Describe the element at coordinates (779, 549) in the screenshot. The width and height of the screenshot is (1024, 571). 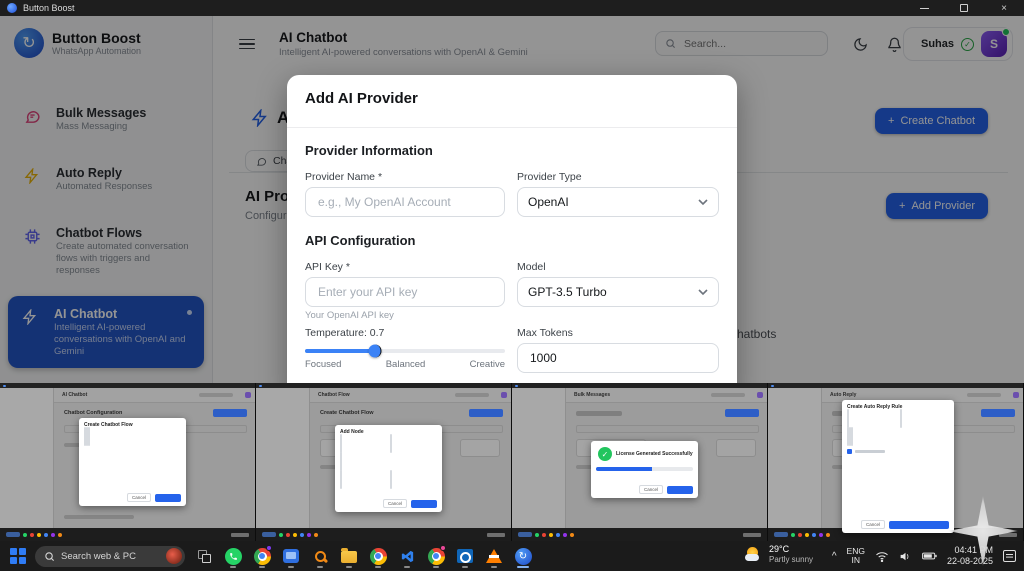
I see `weather-temp: 29°C` at that location.